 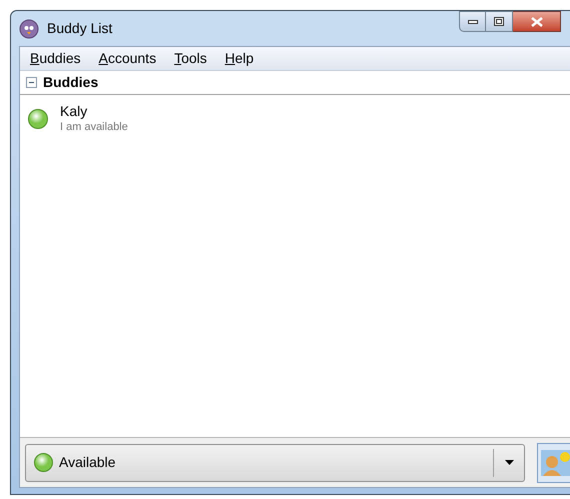 I want to click on status-dropdown: Available, so click(x=275, y=463).